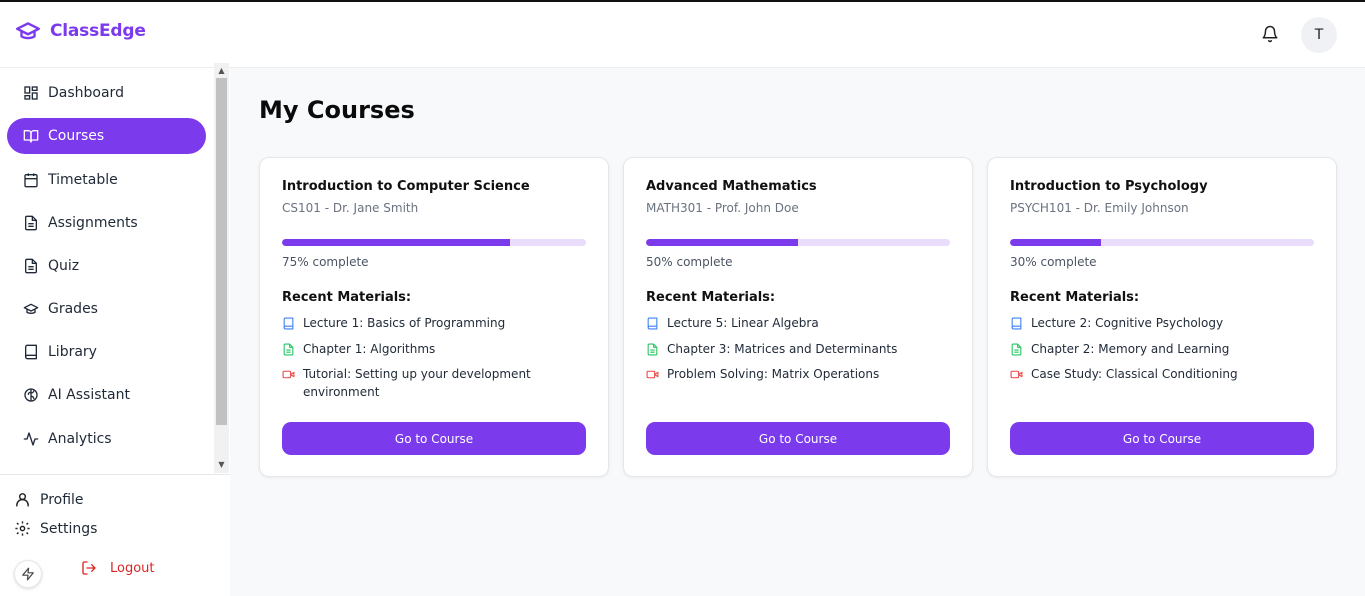  I want to click on material-item: Problem Solving: Matrix Operations, so click(796, 374).